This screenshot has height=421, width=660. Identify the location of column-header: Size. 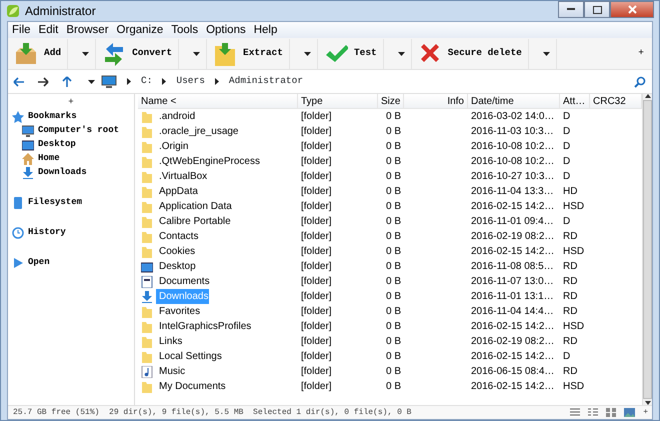
(391, 101).